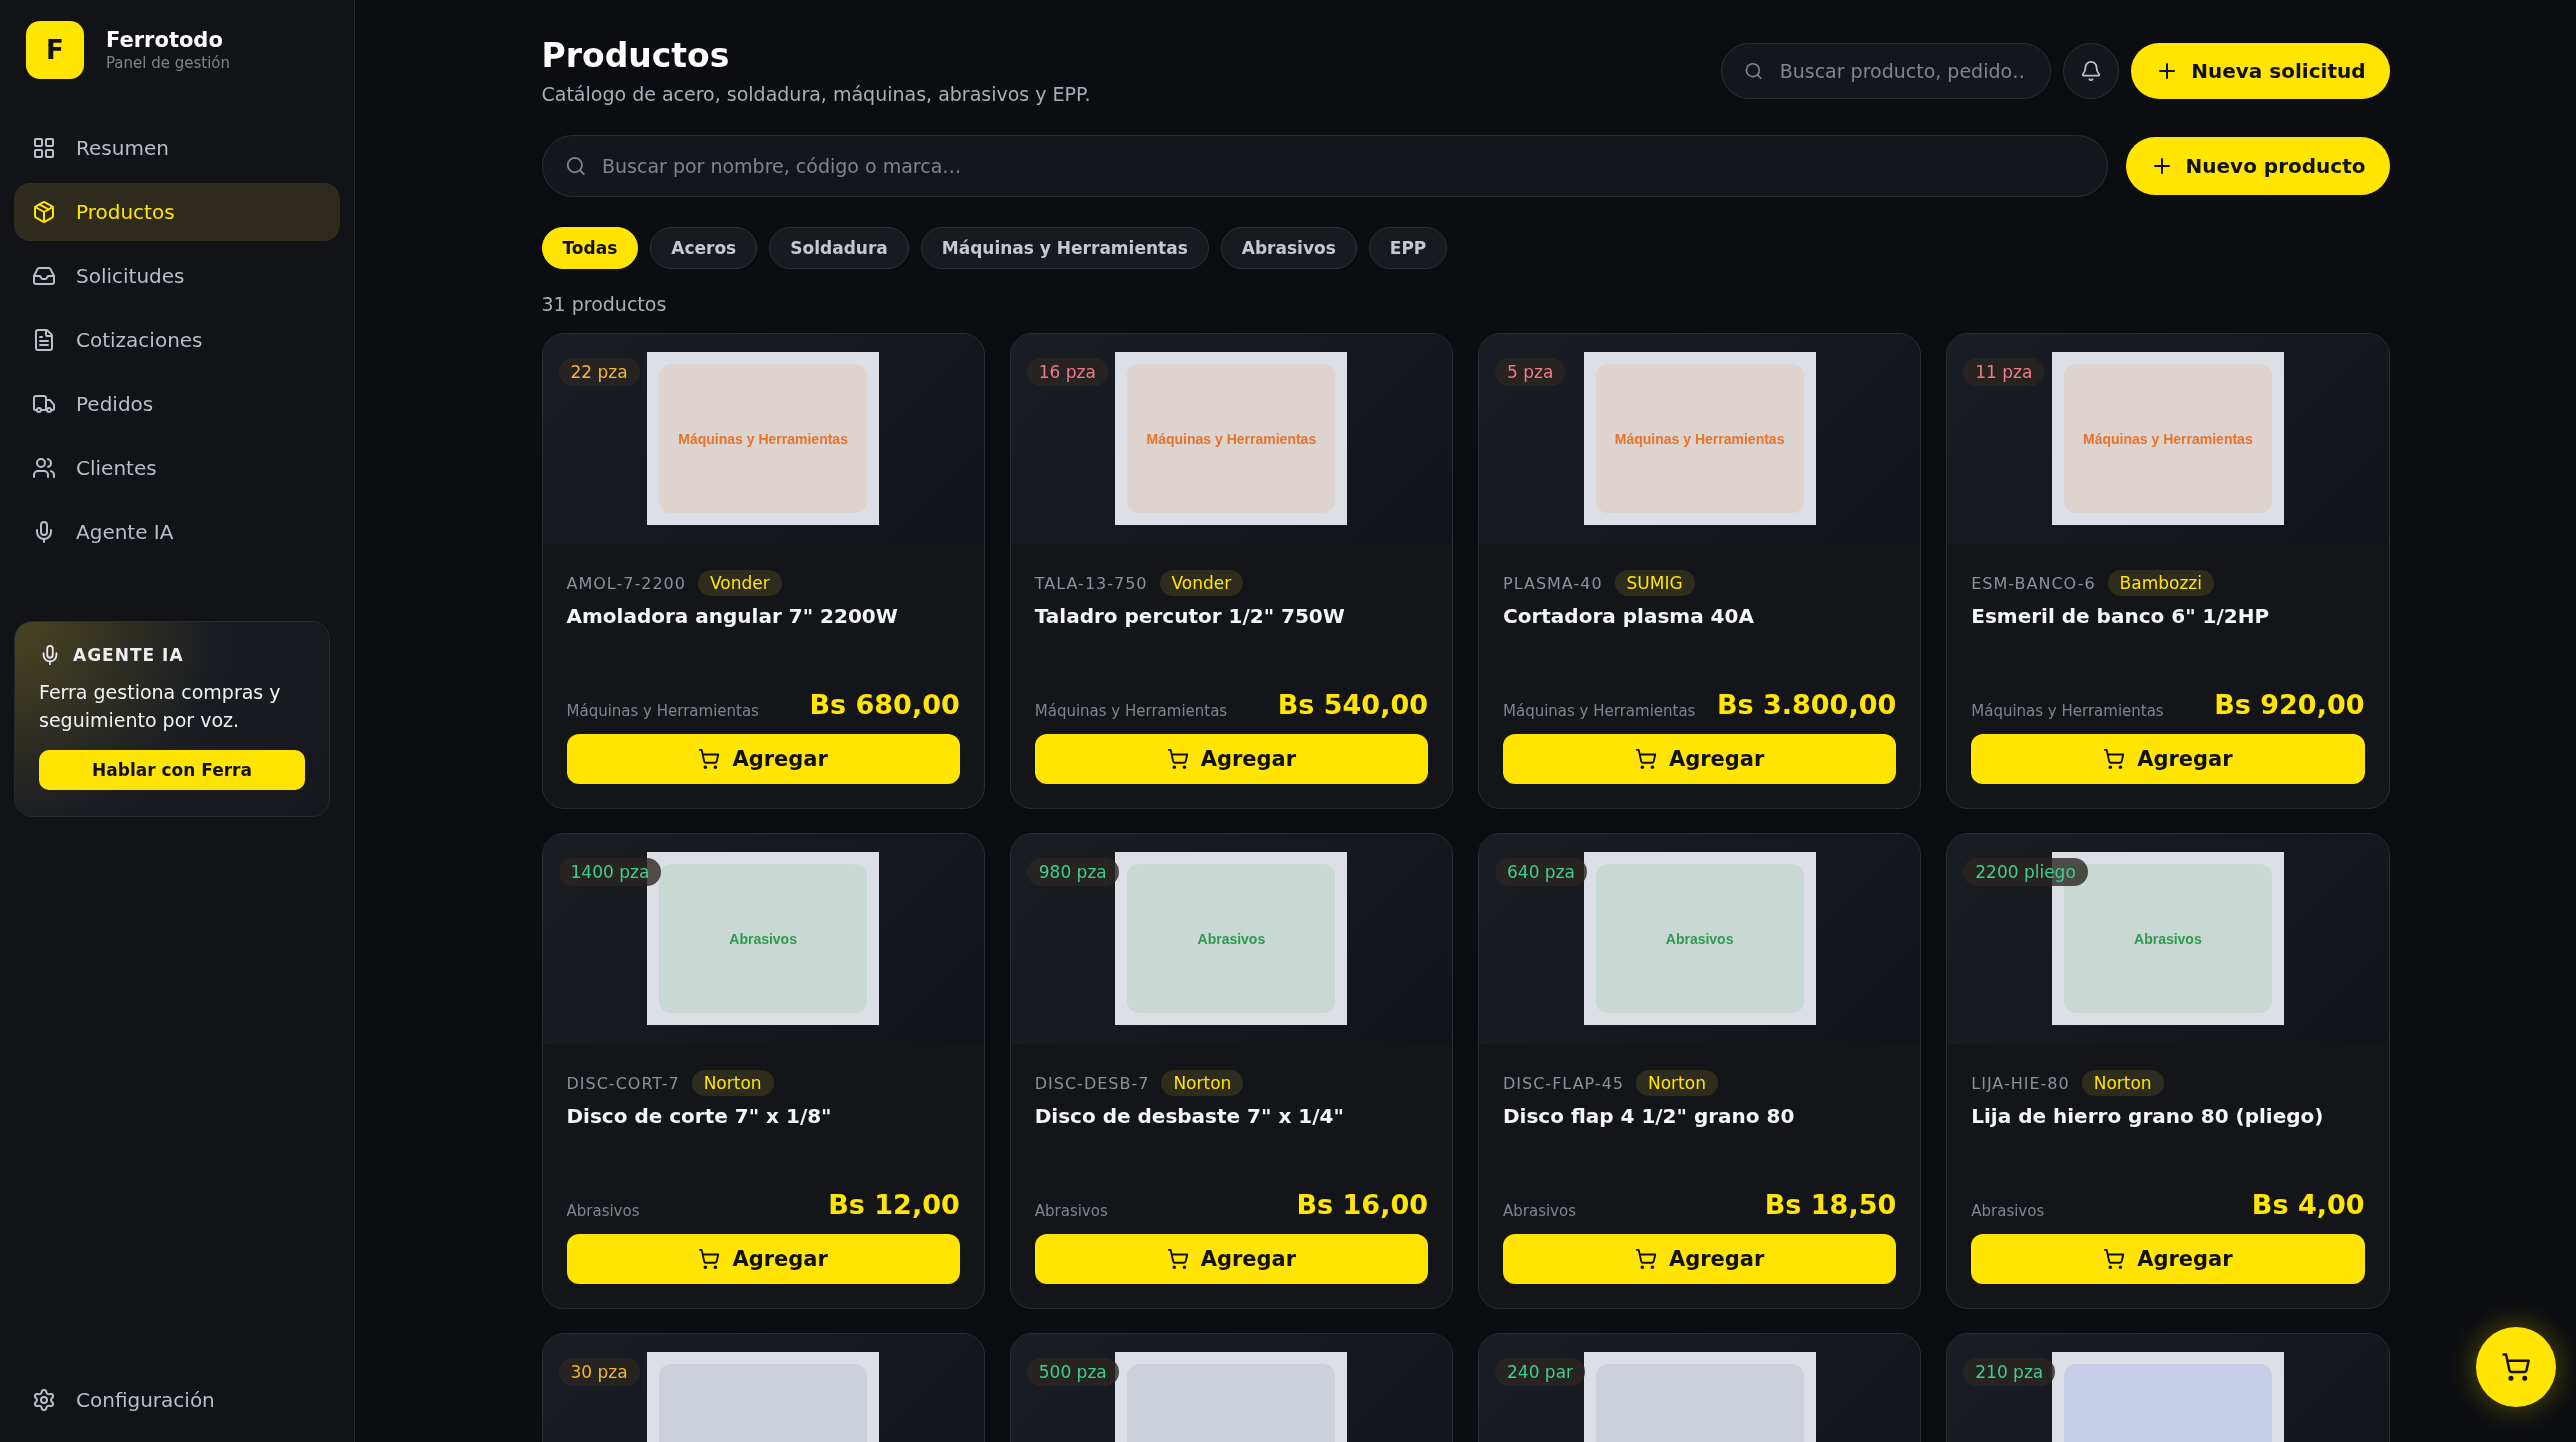 The image size is (2576, 1442). Describe the element at coordinates (177, 212) in the screenshot. I see `nav-item: Productos` at that location.